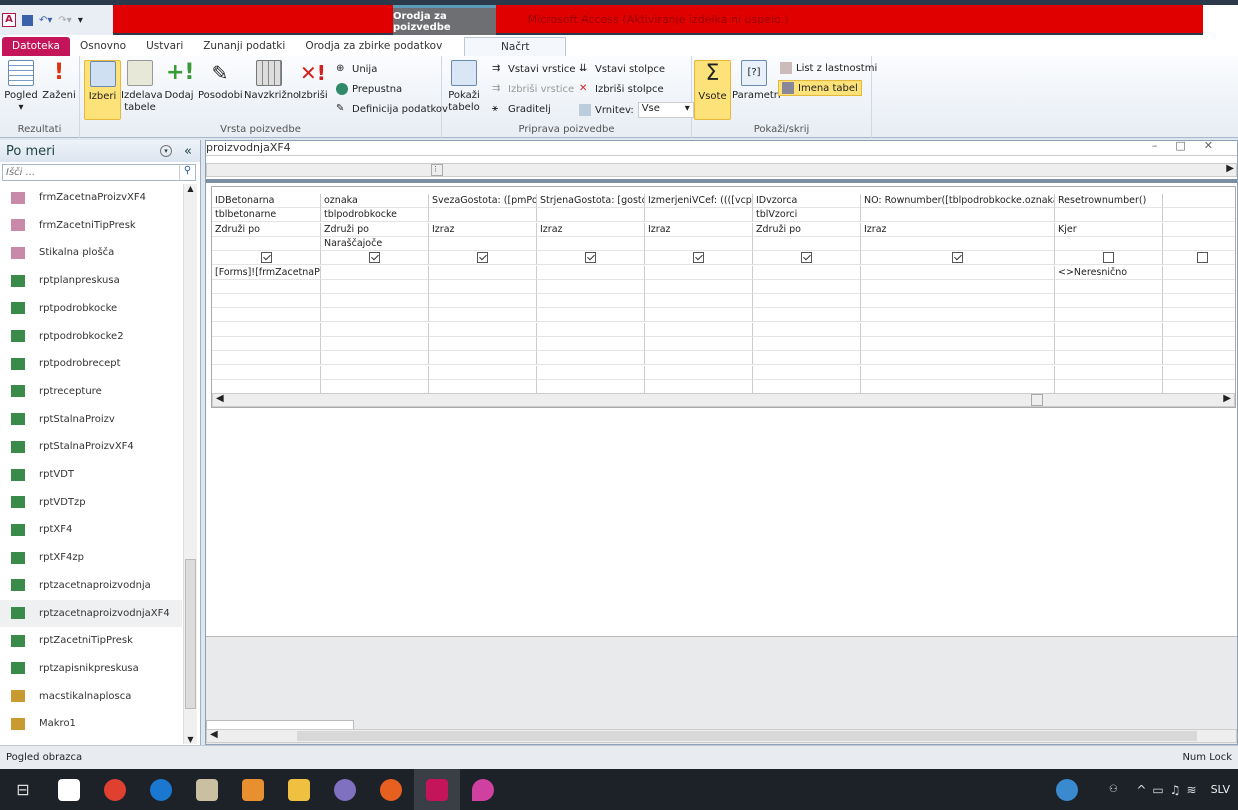  What do you see at coordinates (807, 201) in the screenshot?
I see `grid-field-cell: IDvzorca` at bounding box center [807, 201].